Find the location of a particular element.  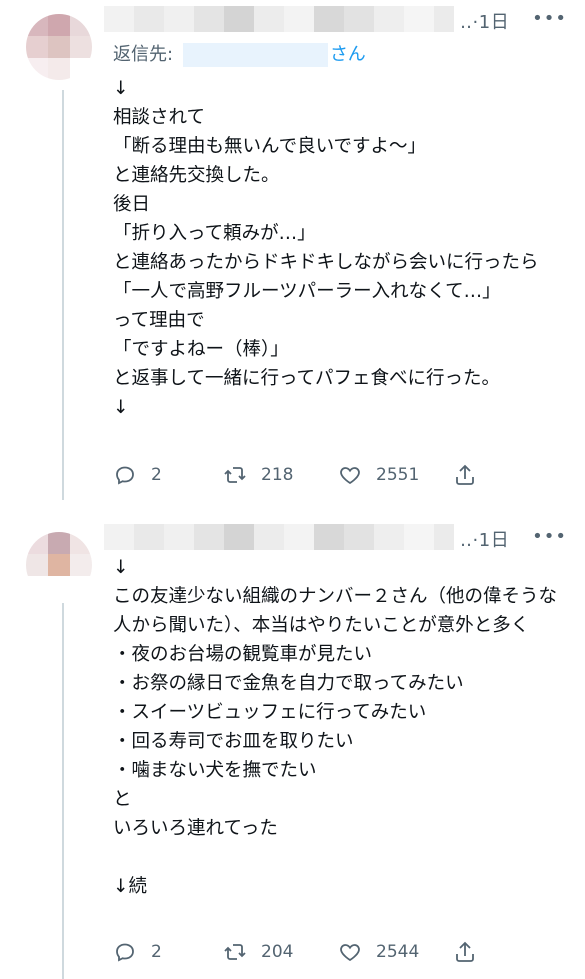

retweet-button: 204 is located at coordinates (280, 952).